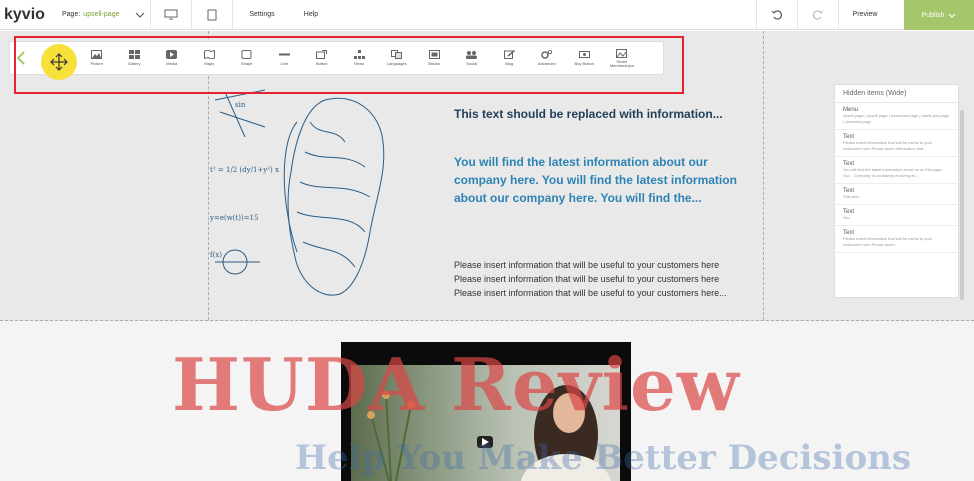 The height and width of the screenshot is (481, 974). Describe the element at coordinates (933, 15) in the screenshot. I see `publish-label: Publish` at that location.